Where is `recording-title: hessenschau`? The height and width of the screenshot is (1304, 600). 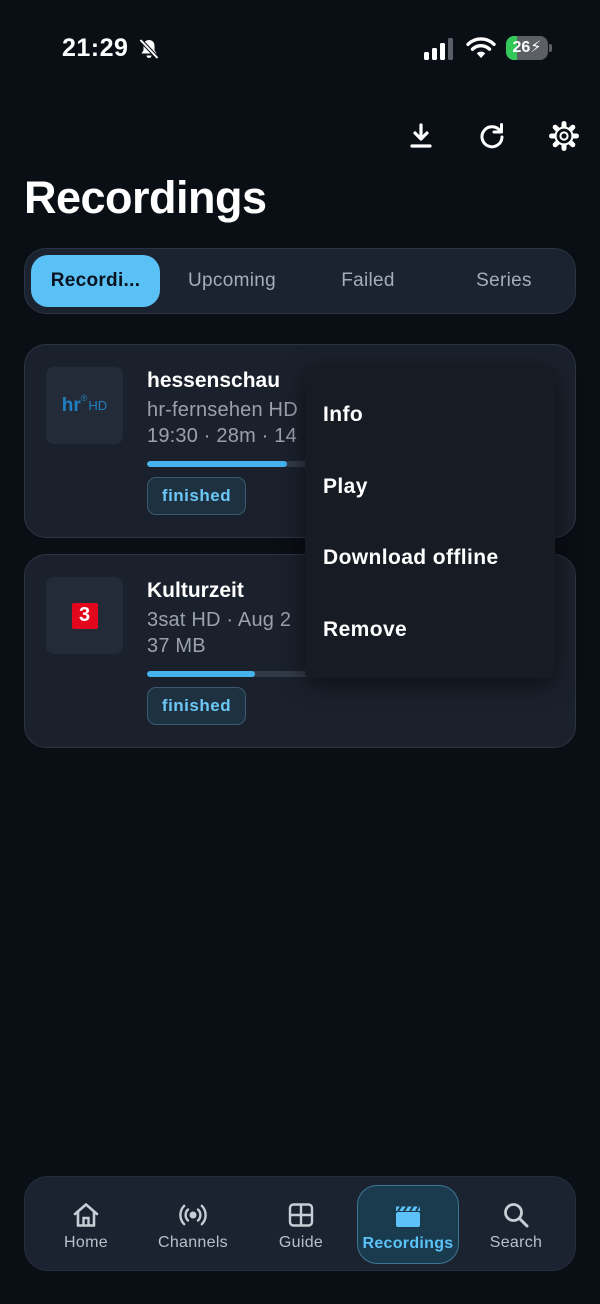 recording-title: hessenschau is located at coordinates (214, 380).